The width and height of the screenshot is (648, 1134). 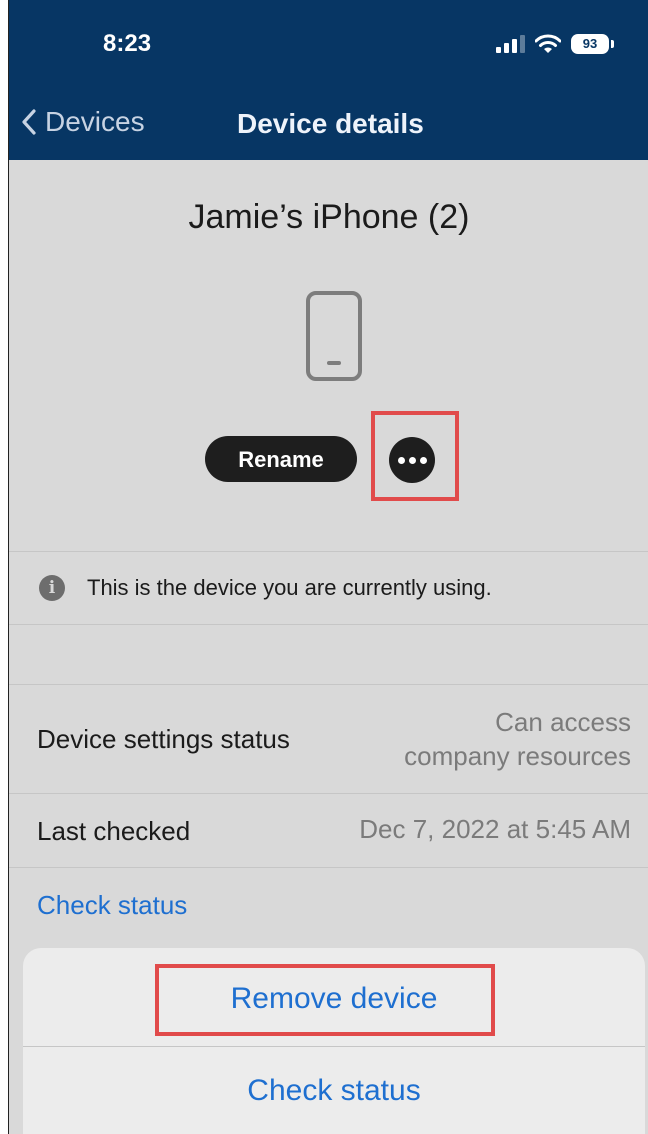 What do you see at coordinates (334, 336) in the screenshot?
I see `phone-icon` at bounding box center [334, 336].